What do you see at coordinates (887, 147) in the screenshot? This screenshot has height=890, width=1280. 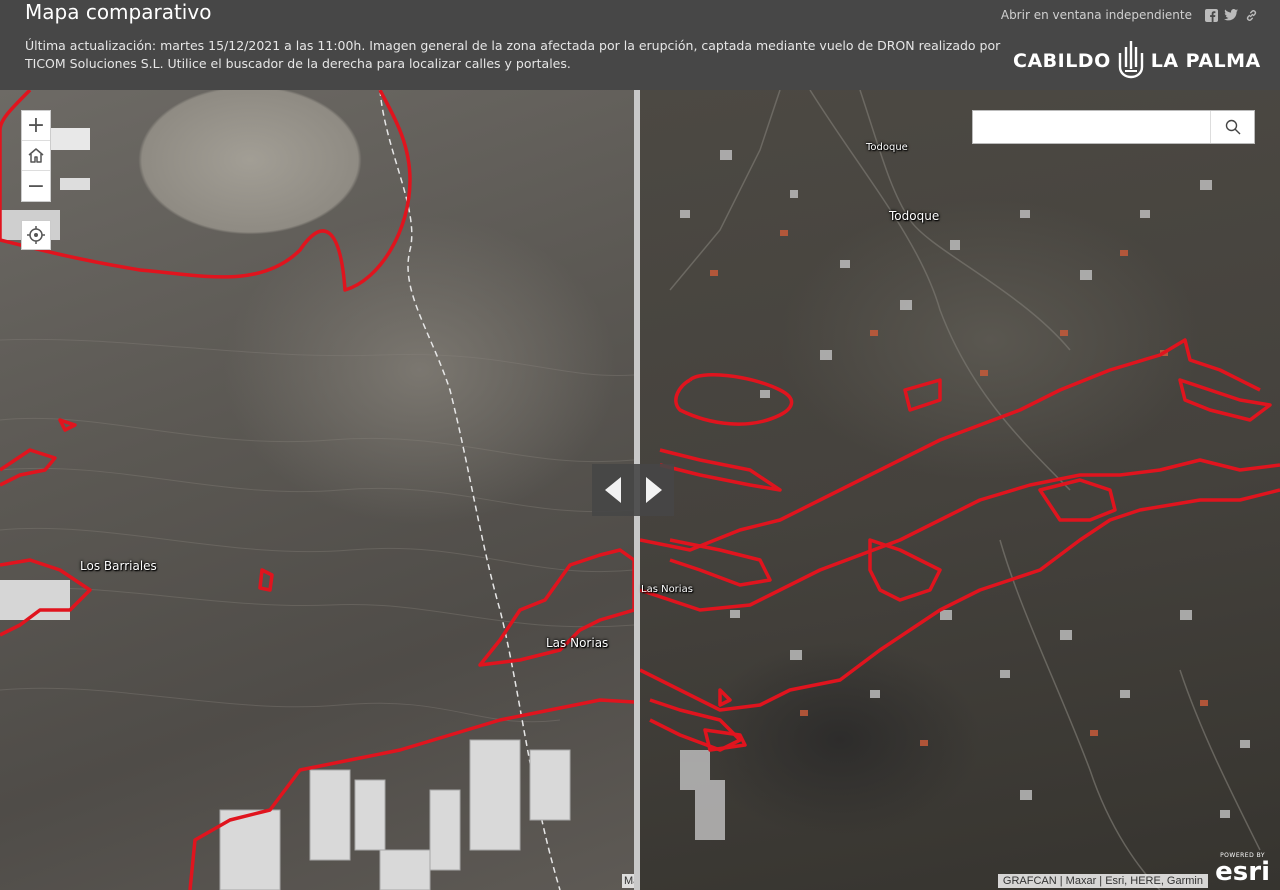 I see `place-label-todoque-small: Todoque` at bounding box center [887, 147].